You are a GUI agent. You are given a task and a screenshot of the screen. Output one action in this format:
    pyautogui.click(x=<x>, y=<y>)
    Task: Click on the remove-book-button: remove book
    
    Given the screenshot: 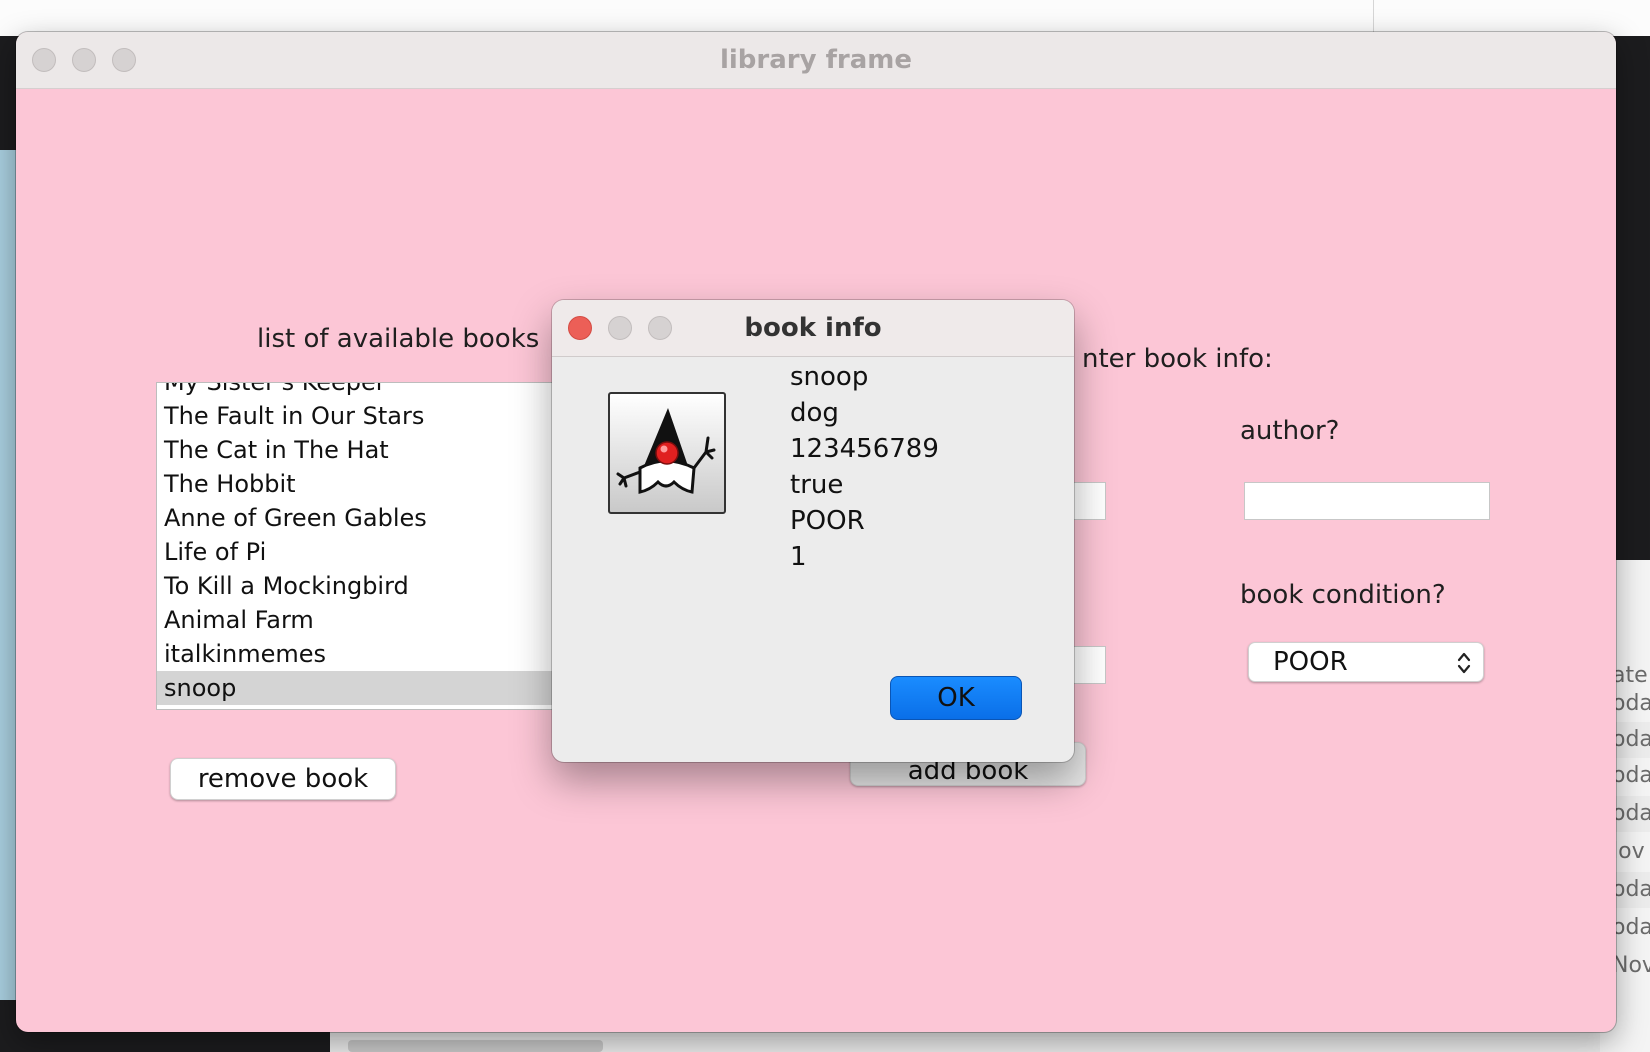 What is the action you would take?
    pyautogui.click(x=283, y=779)
    